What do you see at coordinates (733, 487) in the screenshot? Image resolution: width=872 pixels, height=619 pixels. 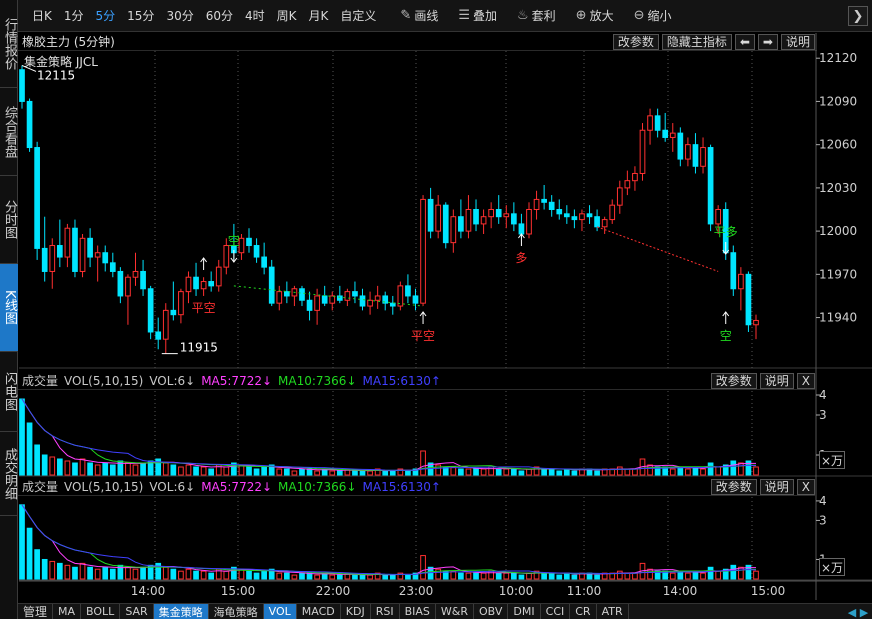 I see `vol2-edit-params-button: 改参数` at bounding box center [733, 487].